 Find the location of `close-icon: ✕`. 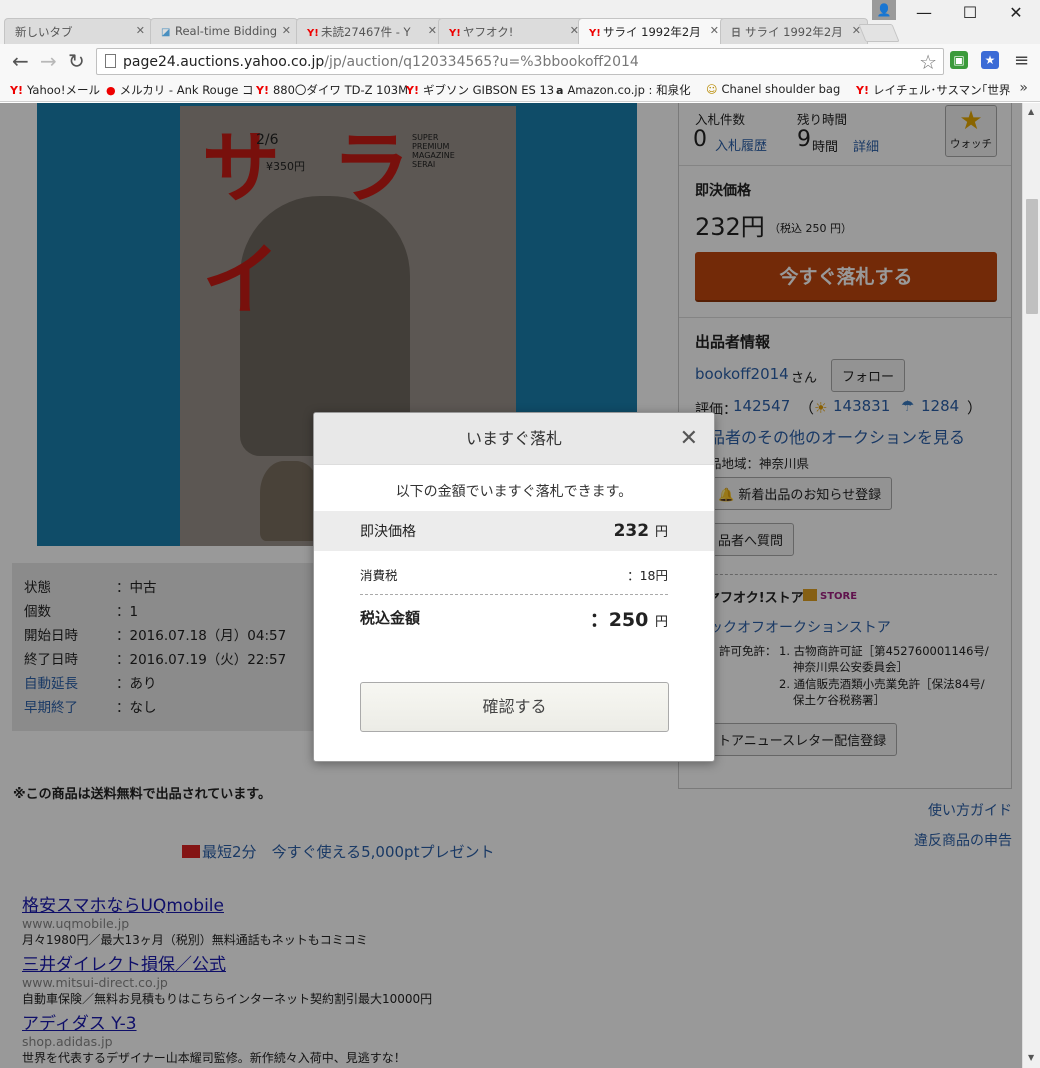

close-icon: ✕ is located at coordinates (689, 439).